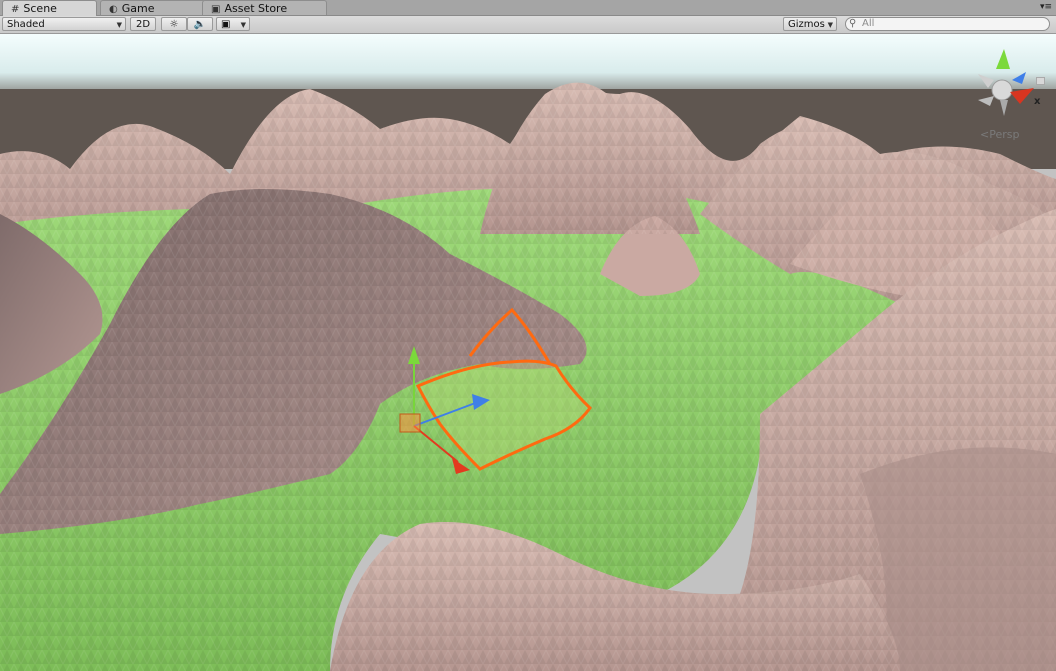 This screenshot has height=671, width=1056. I want to click on persp-icon: <, so click(985, 134).